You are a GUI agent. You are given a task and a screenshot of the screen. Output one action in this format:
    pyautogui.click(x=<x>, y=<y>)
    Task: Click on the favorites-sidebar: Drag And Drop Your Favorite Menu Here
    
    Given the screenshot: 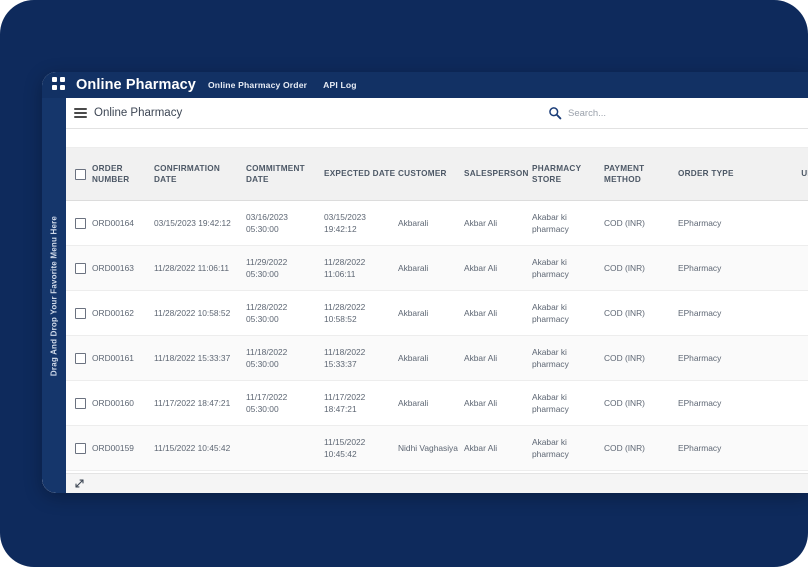 What is the action you would take?
    pyautogui.click(x=54, y=295)
    